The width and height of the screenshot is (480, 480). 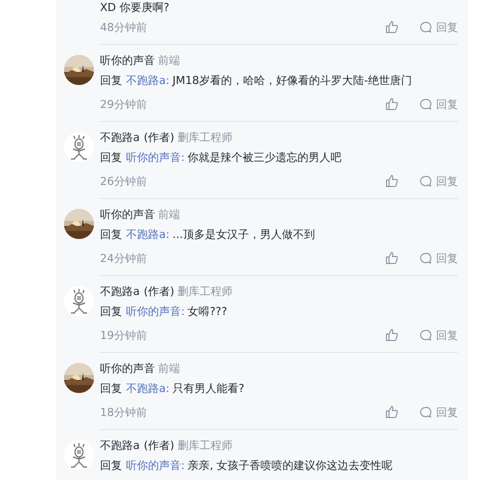 What do you see at coordinates (135, 8) in the screenshot?
I see `comment-text: XD 你要庚啊?` at bounding box center [135, 8].